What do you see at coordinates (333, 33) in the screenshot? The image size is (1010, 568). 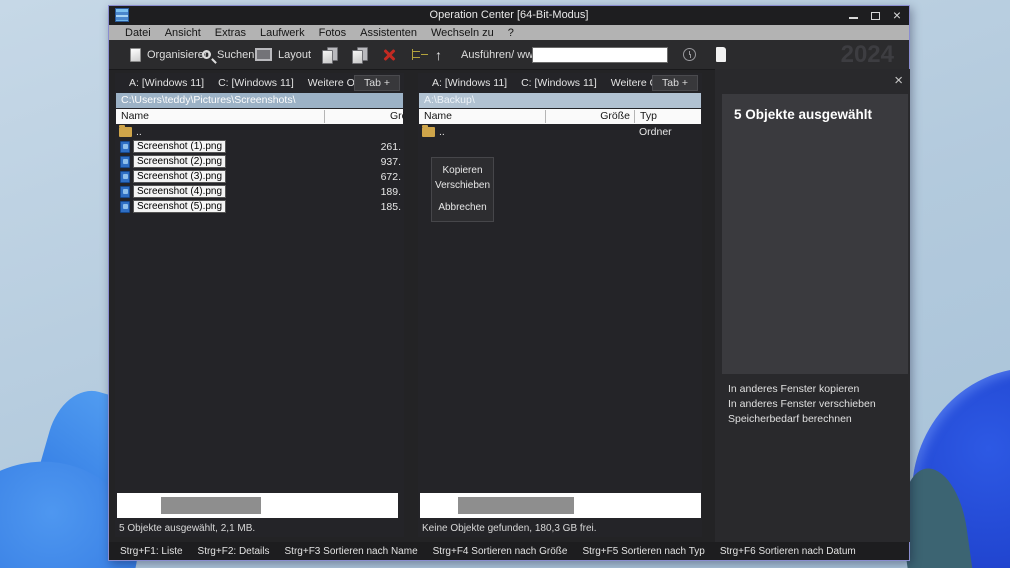 I see `menu-item: Fotos` at bounding box center [333, 33].